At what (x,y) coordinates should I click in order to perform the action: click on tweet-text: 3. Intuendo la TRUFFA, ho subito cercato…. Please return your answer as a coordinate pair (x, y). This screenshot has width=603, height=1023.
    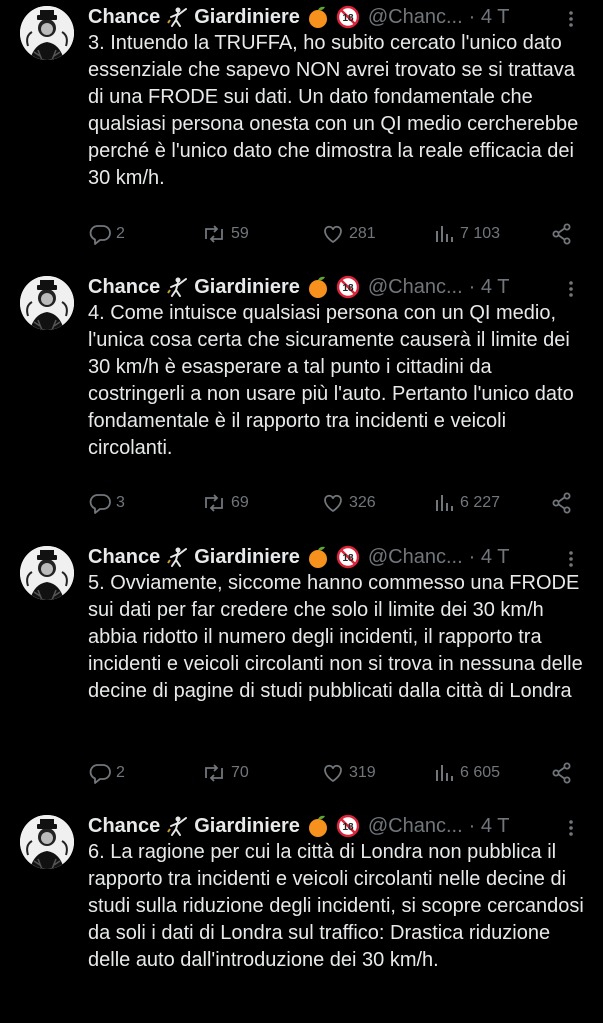
    Looking at the image, I should click on (333, 110).